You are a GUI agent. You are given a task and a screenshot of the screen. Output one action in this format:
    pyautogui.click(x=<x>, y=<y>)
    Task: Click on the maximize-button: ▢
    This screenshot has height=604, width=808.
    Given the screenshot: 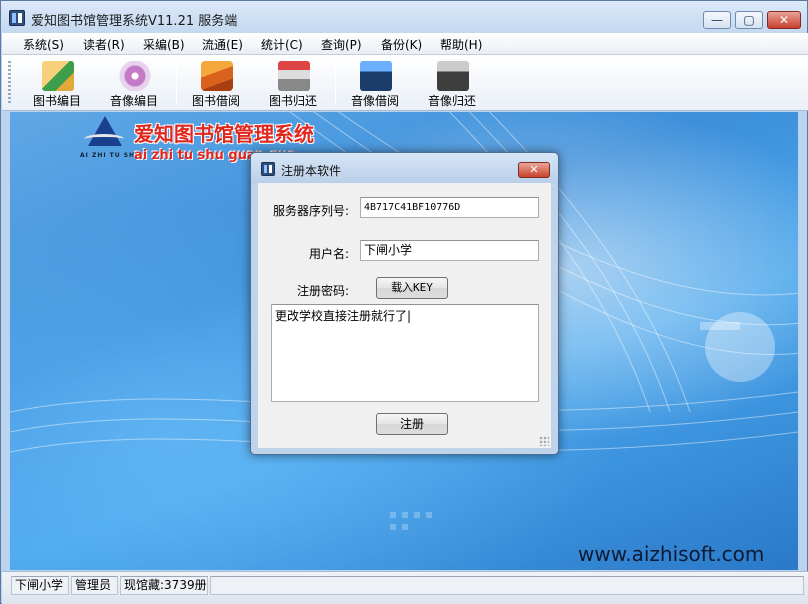 What is the action you would take?
    pyautogui.click(x=749, y=20)
    